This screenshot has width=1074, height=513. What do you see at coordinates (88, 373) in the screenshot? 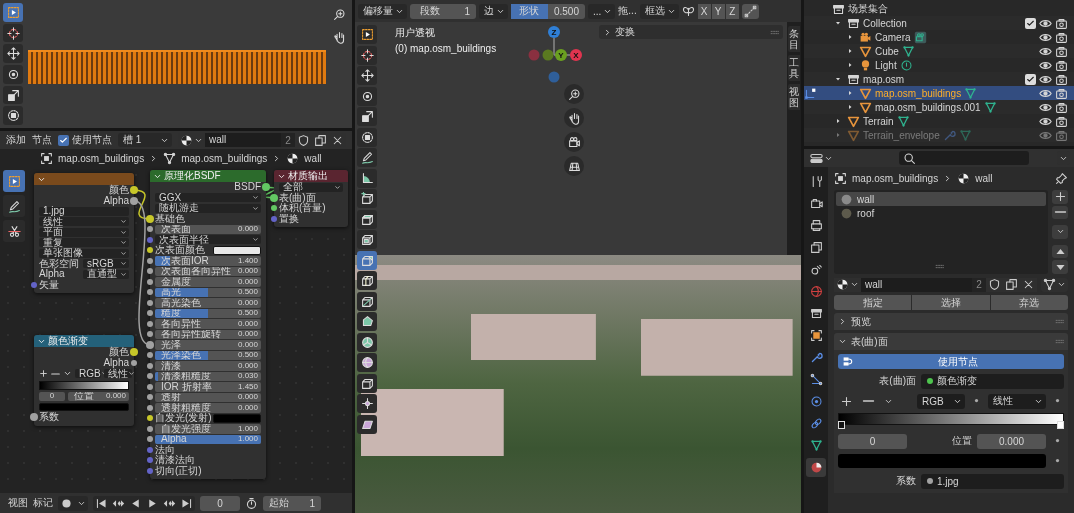
I see `node-dropdown: RGB` at bounding box center [88, 373].